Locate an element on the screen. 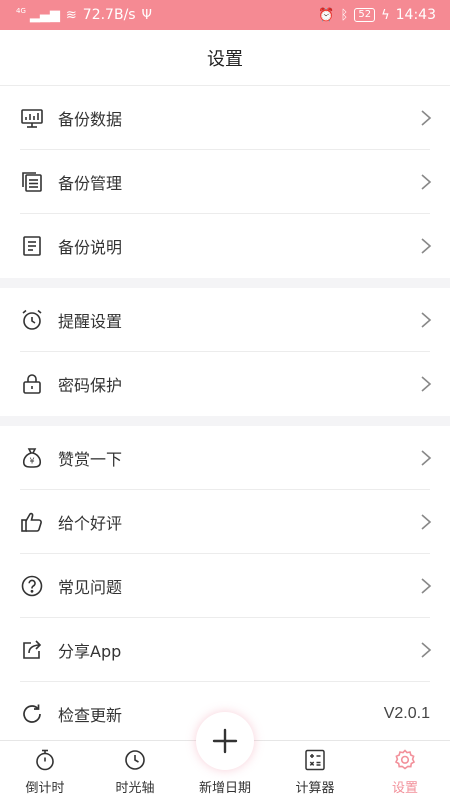 The image size is (450, 800). plus-icon is located at coordinates (225, 741).